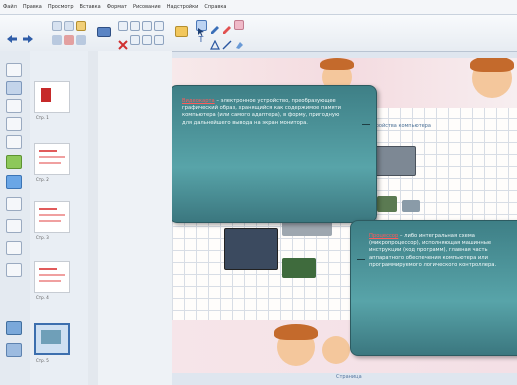  I want to click on undo-icon, so click(57, 26).